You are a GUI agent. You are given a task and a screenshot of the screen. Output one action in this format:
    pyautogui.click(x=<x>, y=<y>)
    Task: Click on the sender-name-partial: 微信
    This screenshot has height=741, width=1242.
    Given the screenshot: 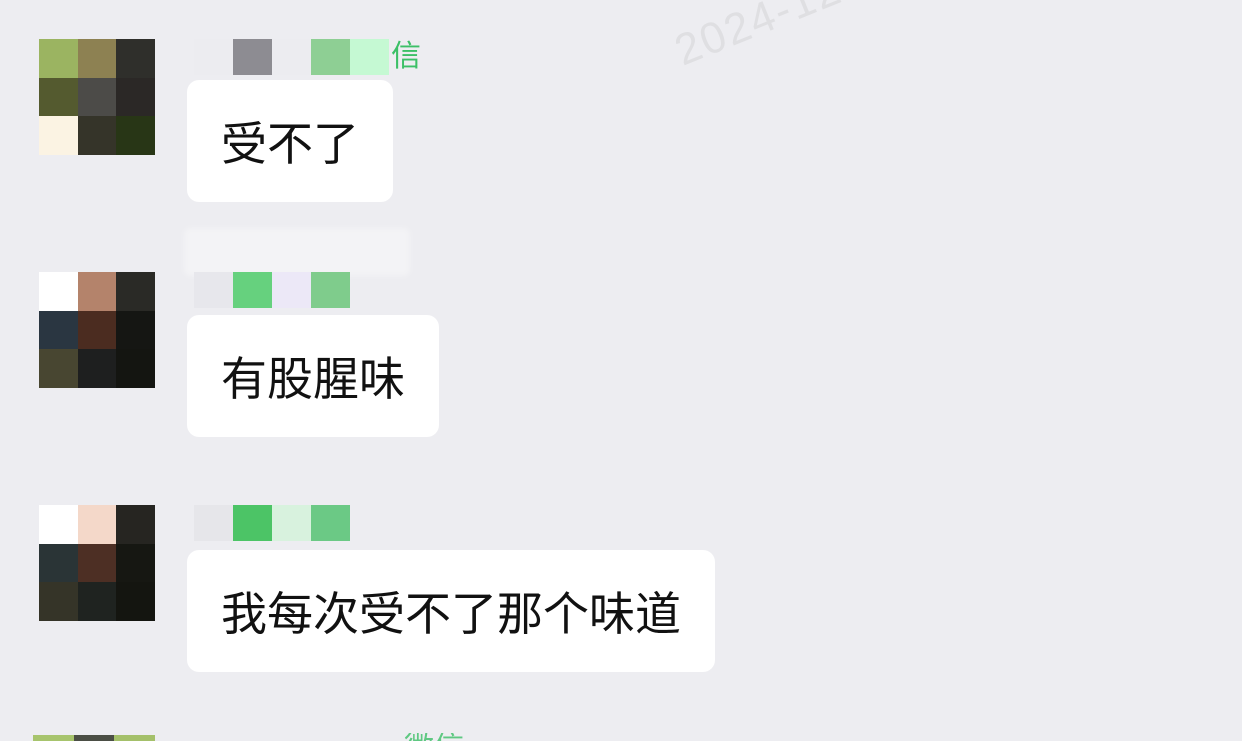 What is the action you would take?
    pyautogui.click(x=434, y=737)
    